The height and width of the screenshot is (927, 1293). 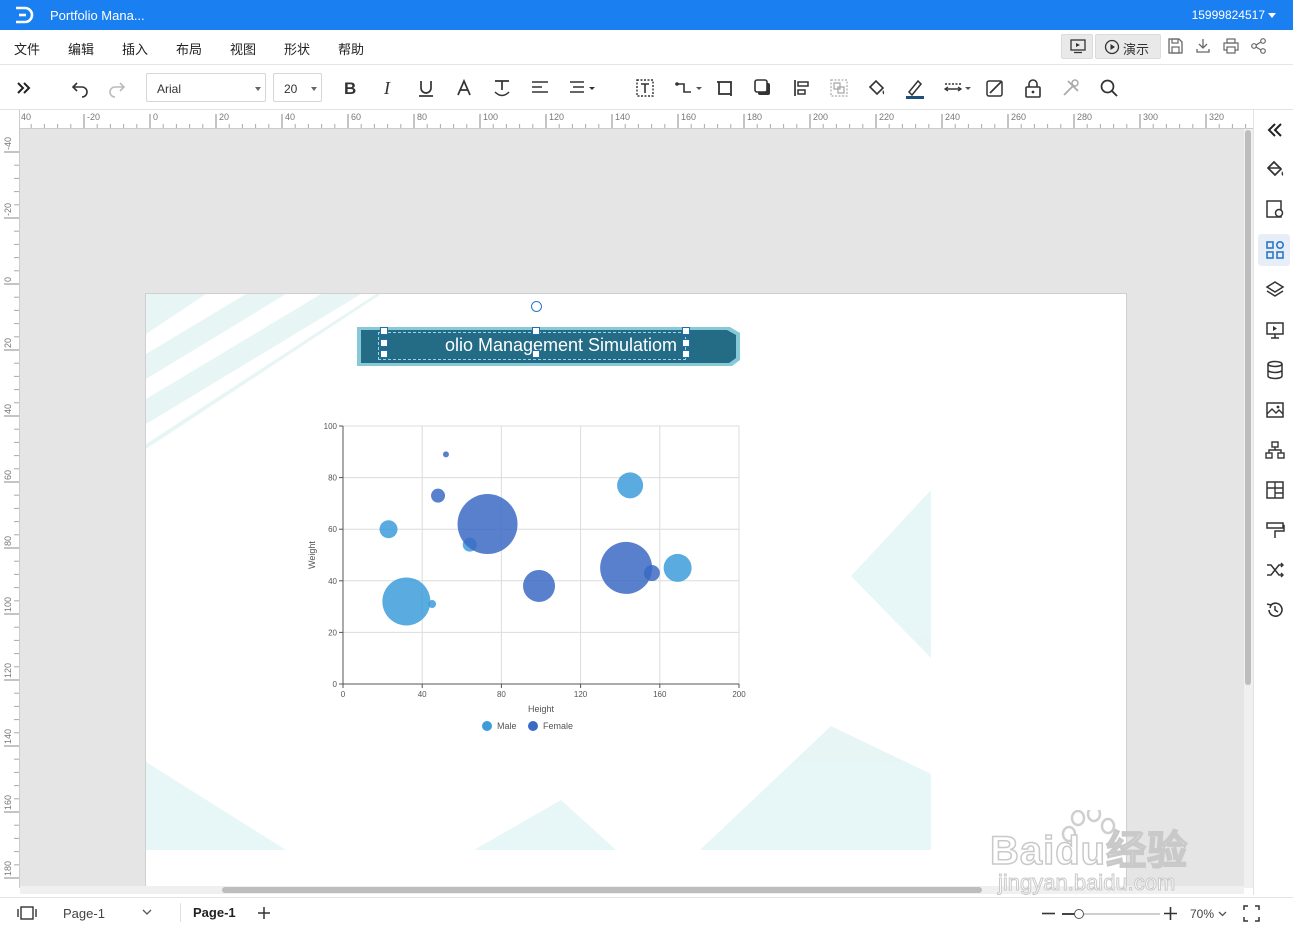 What do you see at coordinates (839, 88) in the screenshot?
I see `group-icon` at bounding box center [839, 88].